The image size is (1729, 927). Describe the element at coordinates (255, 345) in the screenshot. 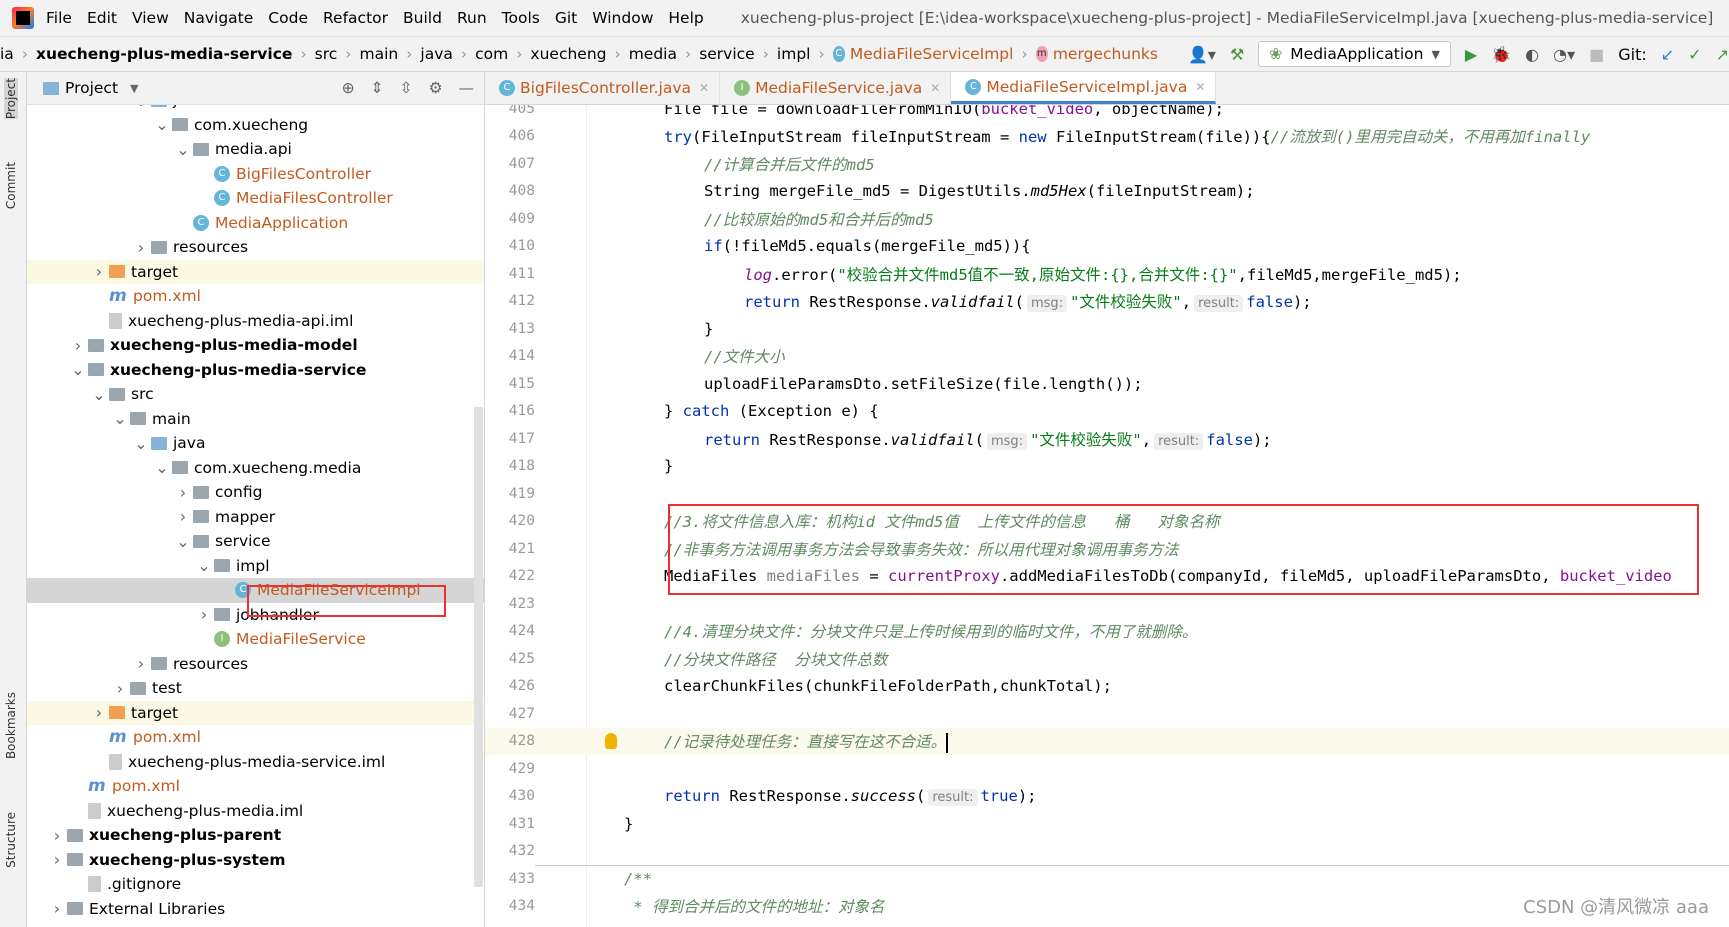

I see `tree-item: › xuecheng-plus-media-model` at that location.